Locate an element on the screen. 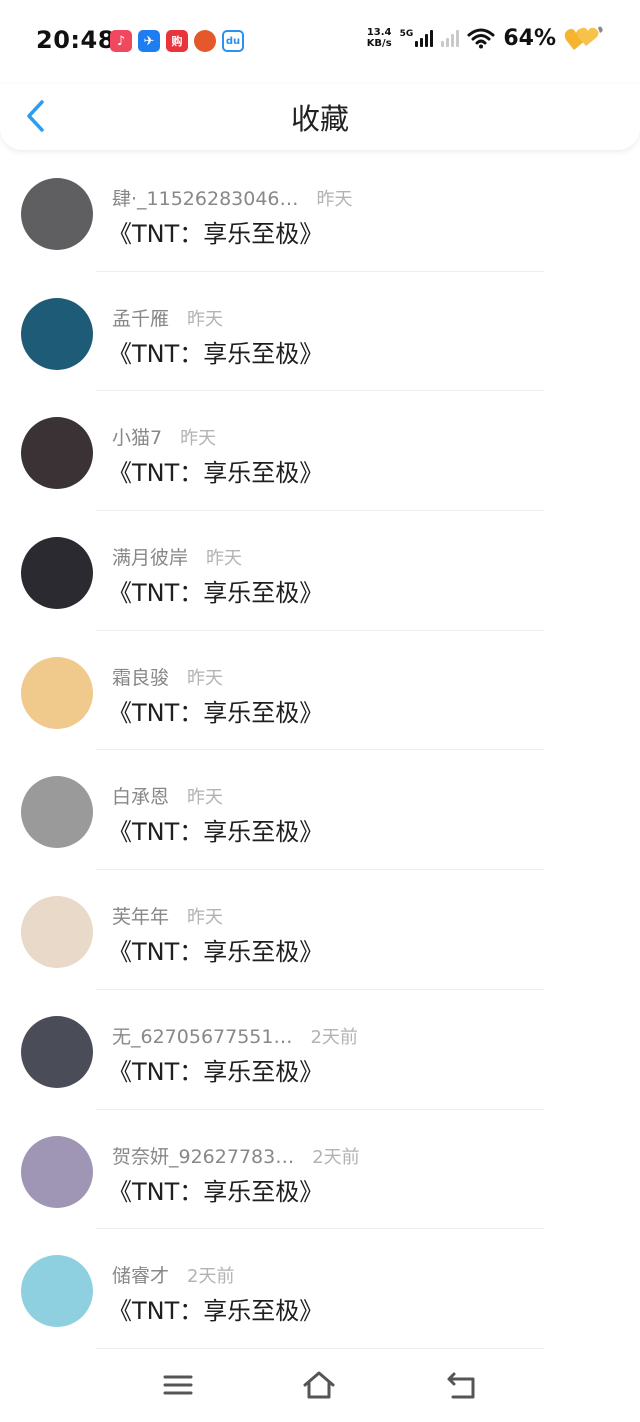 The width and height of the screenshot is (640, 1422). list-item: 白承恩 昨天《TNT：享乐至极》 is located at coordinates (320, 810).